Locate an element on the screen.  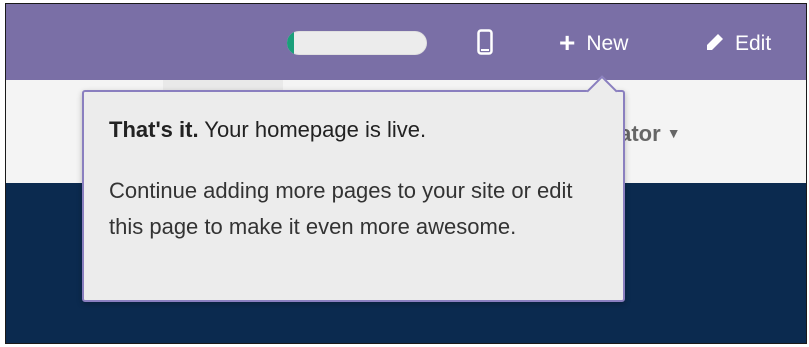
mobile-phone-icon is located at coordinates (485, 42).